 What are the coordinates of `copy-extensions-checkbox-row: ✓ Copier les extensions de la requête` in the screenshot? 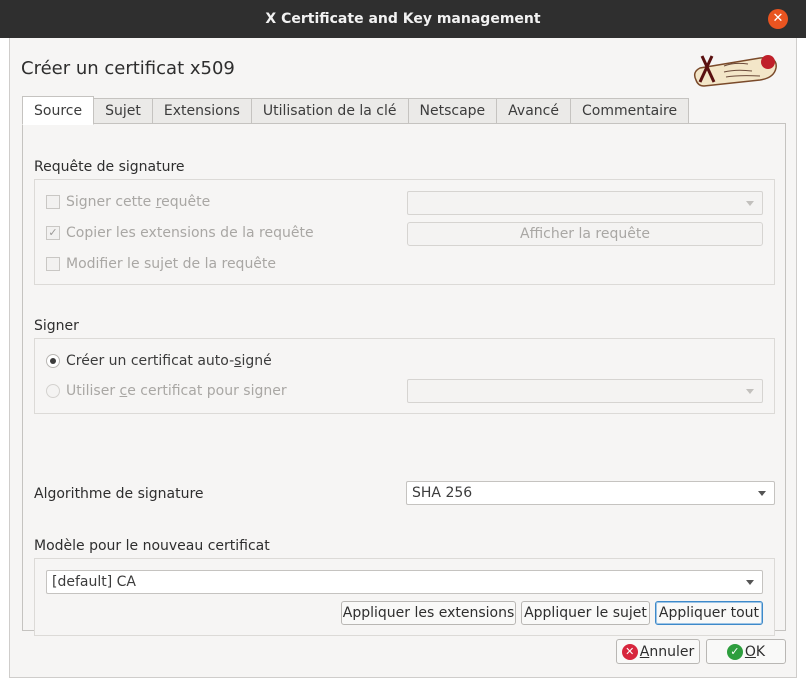 It's located at (180, 233).